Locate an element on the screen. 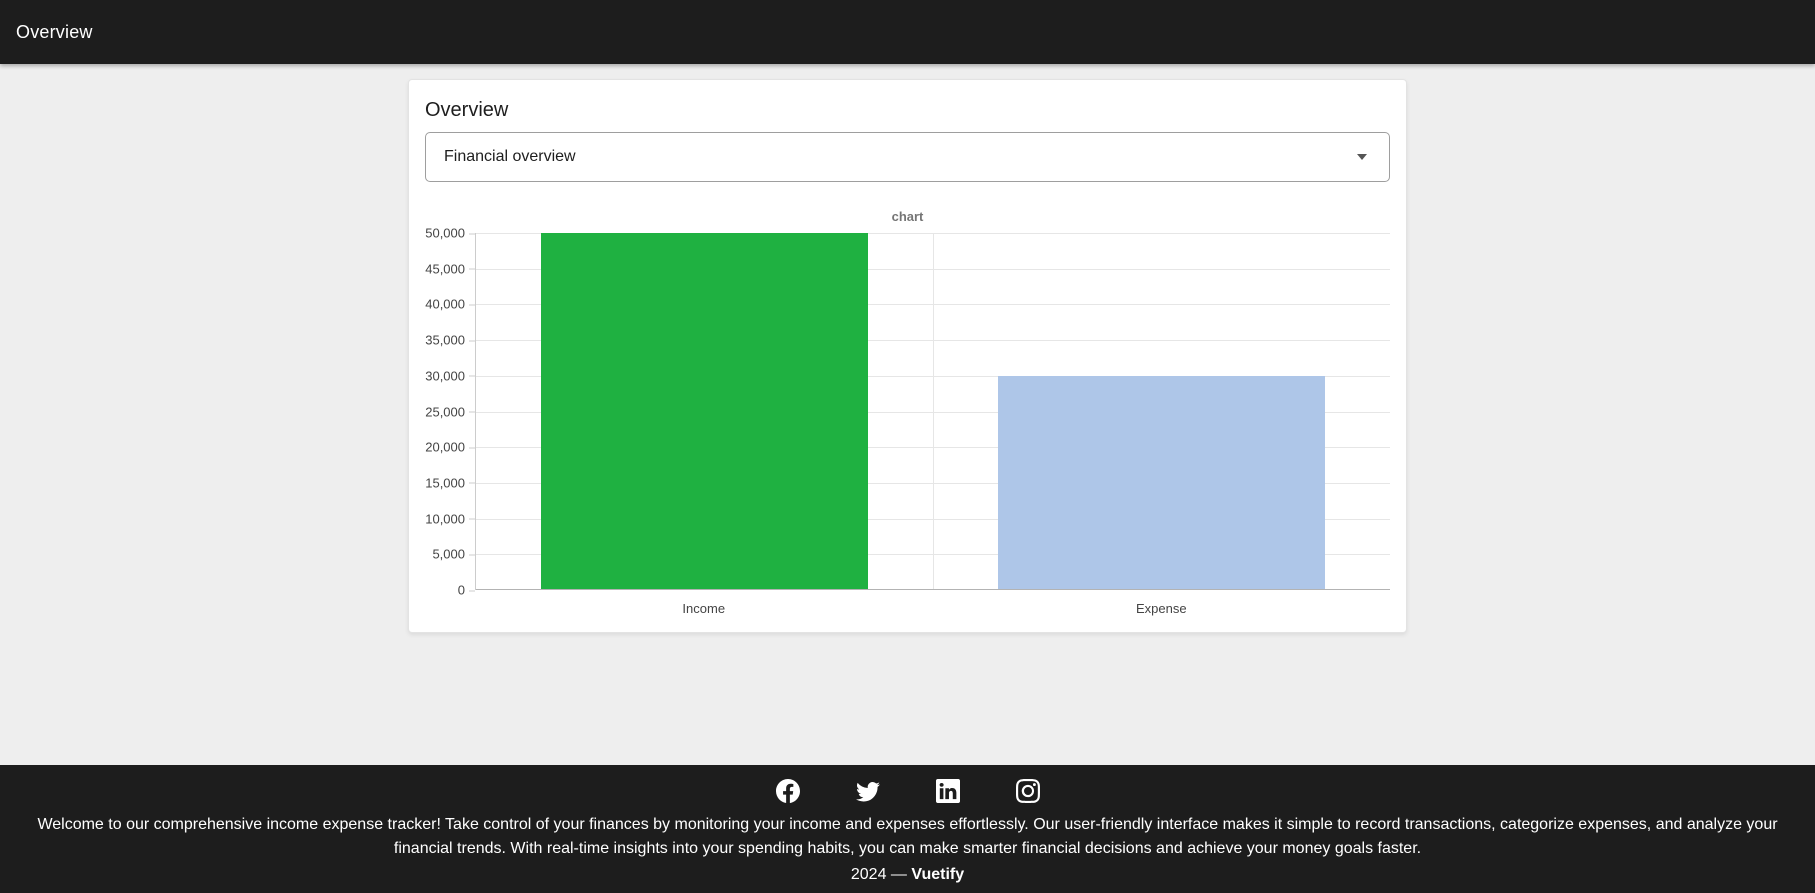 This screenshot has height=893, width=1815. chevron-down-icon is located at coordinates (1362, 157).